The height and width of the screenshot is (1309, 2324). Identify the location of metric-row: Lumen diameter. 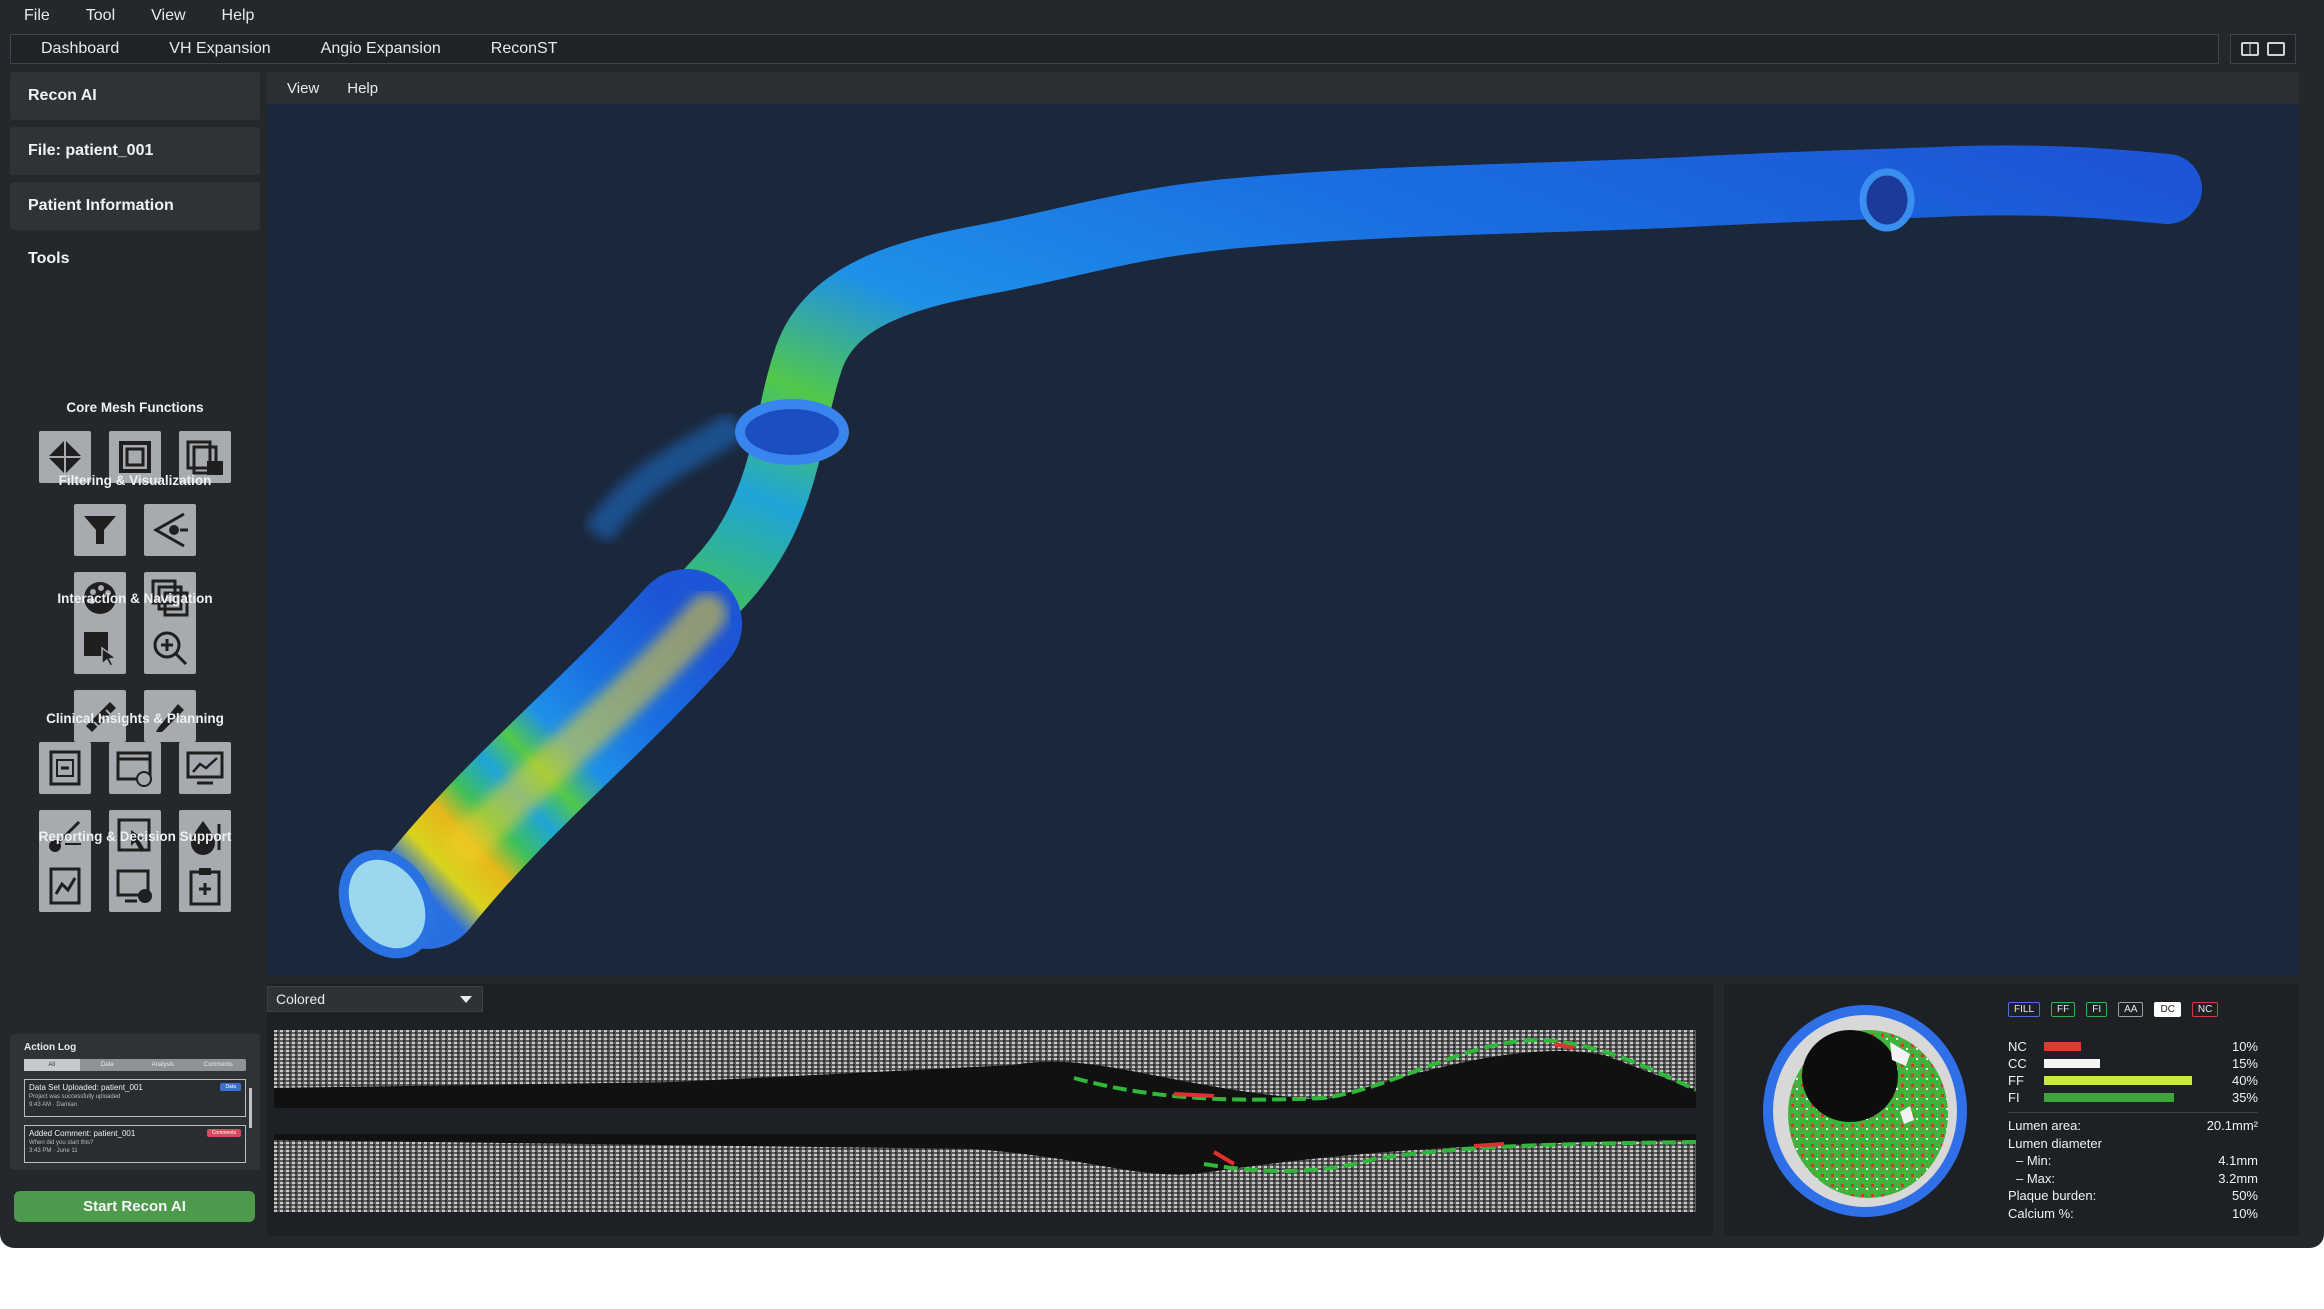
(2133, 1144).